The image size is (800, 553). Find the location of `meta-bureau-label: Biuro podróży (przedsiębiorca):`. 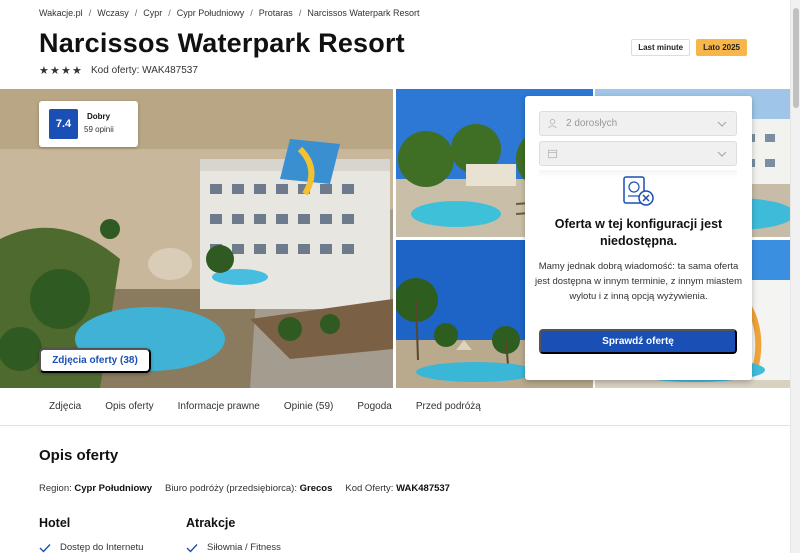

meta-bureau-label: Biuro podróży (przedsiębiorca): is located at coordinates (230, 488).